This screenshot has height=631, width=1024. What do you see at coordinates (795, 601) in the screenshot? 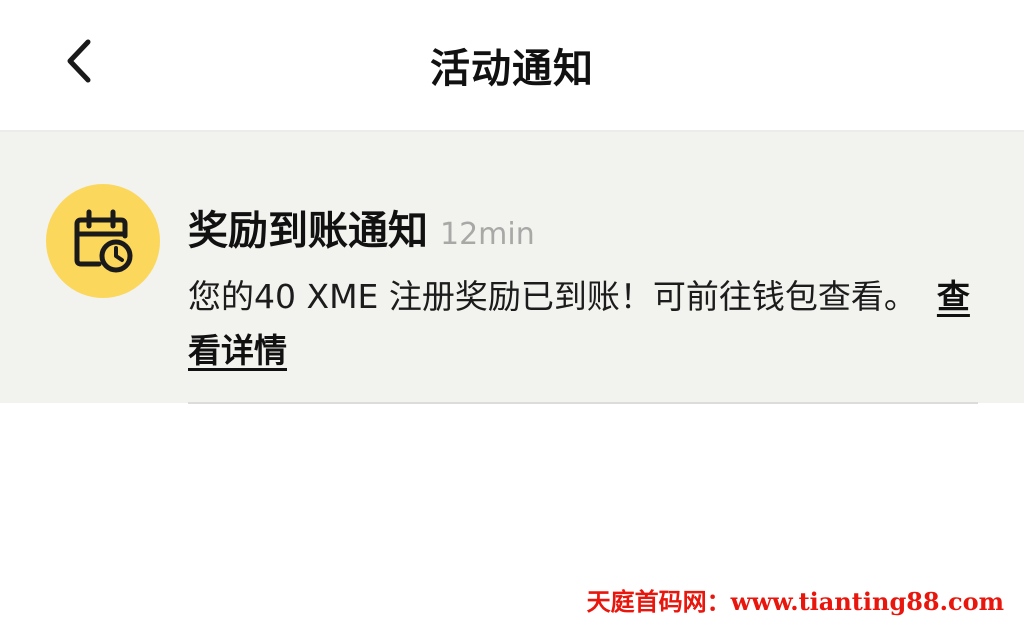
I see `watermark-text: 天庭首码网：www.tianting88.com` at bounding box center [795, 601].